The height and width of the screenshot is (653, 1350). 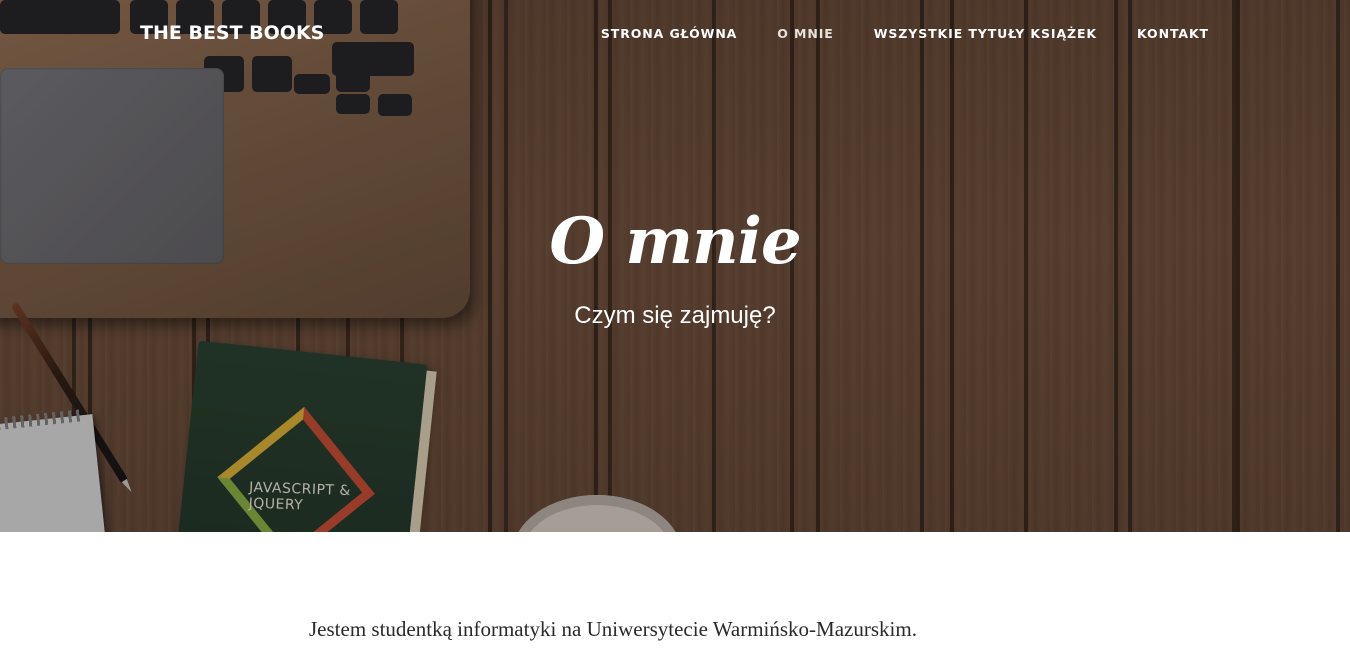 What do you see at coordinates (805, 33) in the screenshot?
I see `nav-link-about: O MNIE` at bounding box center [805, 33].